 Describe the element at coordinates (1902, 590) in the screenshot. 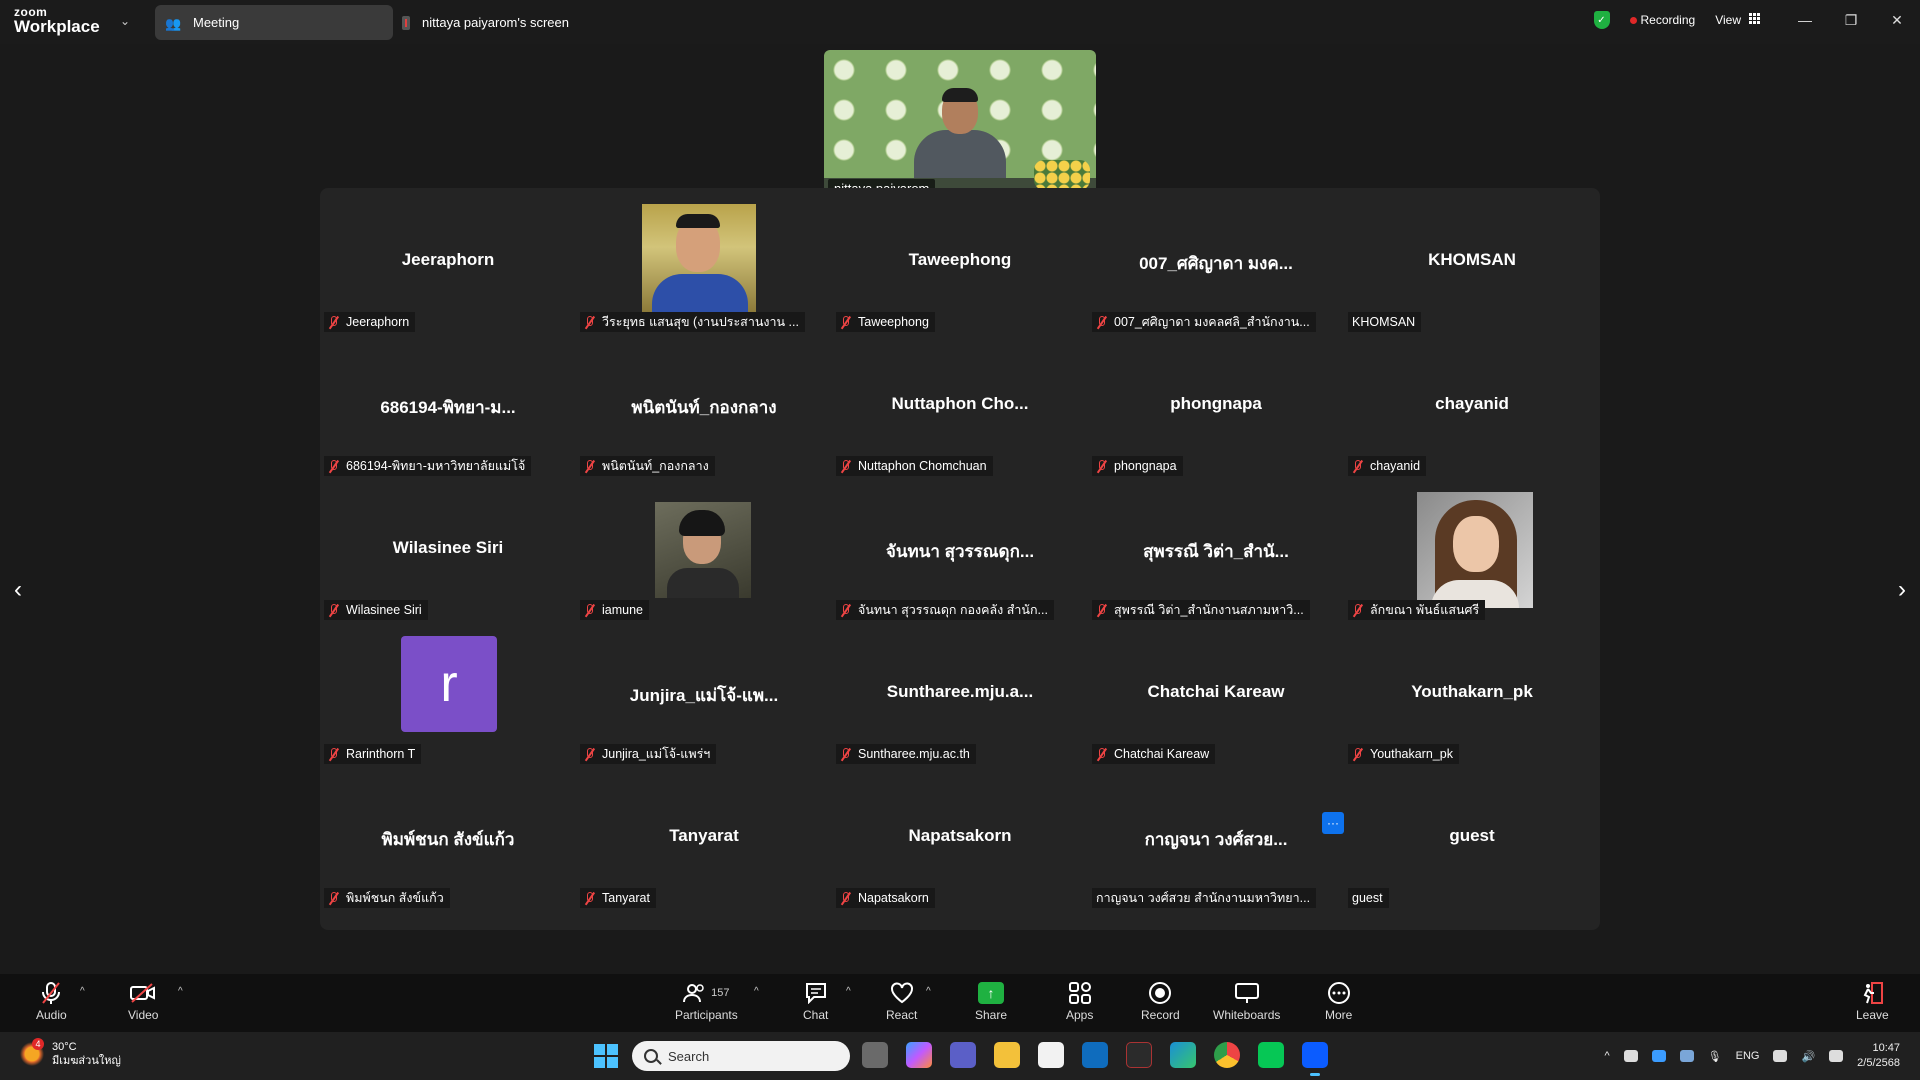

I see `next-page-arrow-icon: ›` at that location.